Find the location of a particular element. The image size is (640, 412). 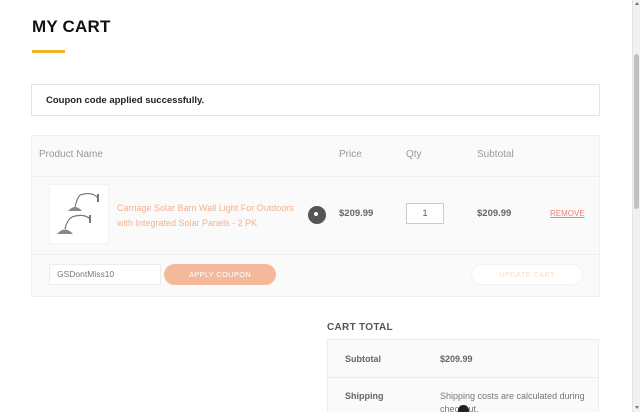

totals-divider is located at coordinates (463, 377).